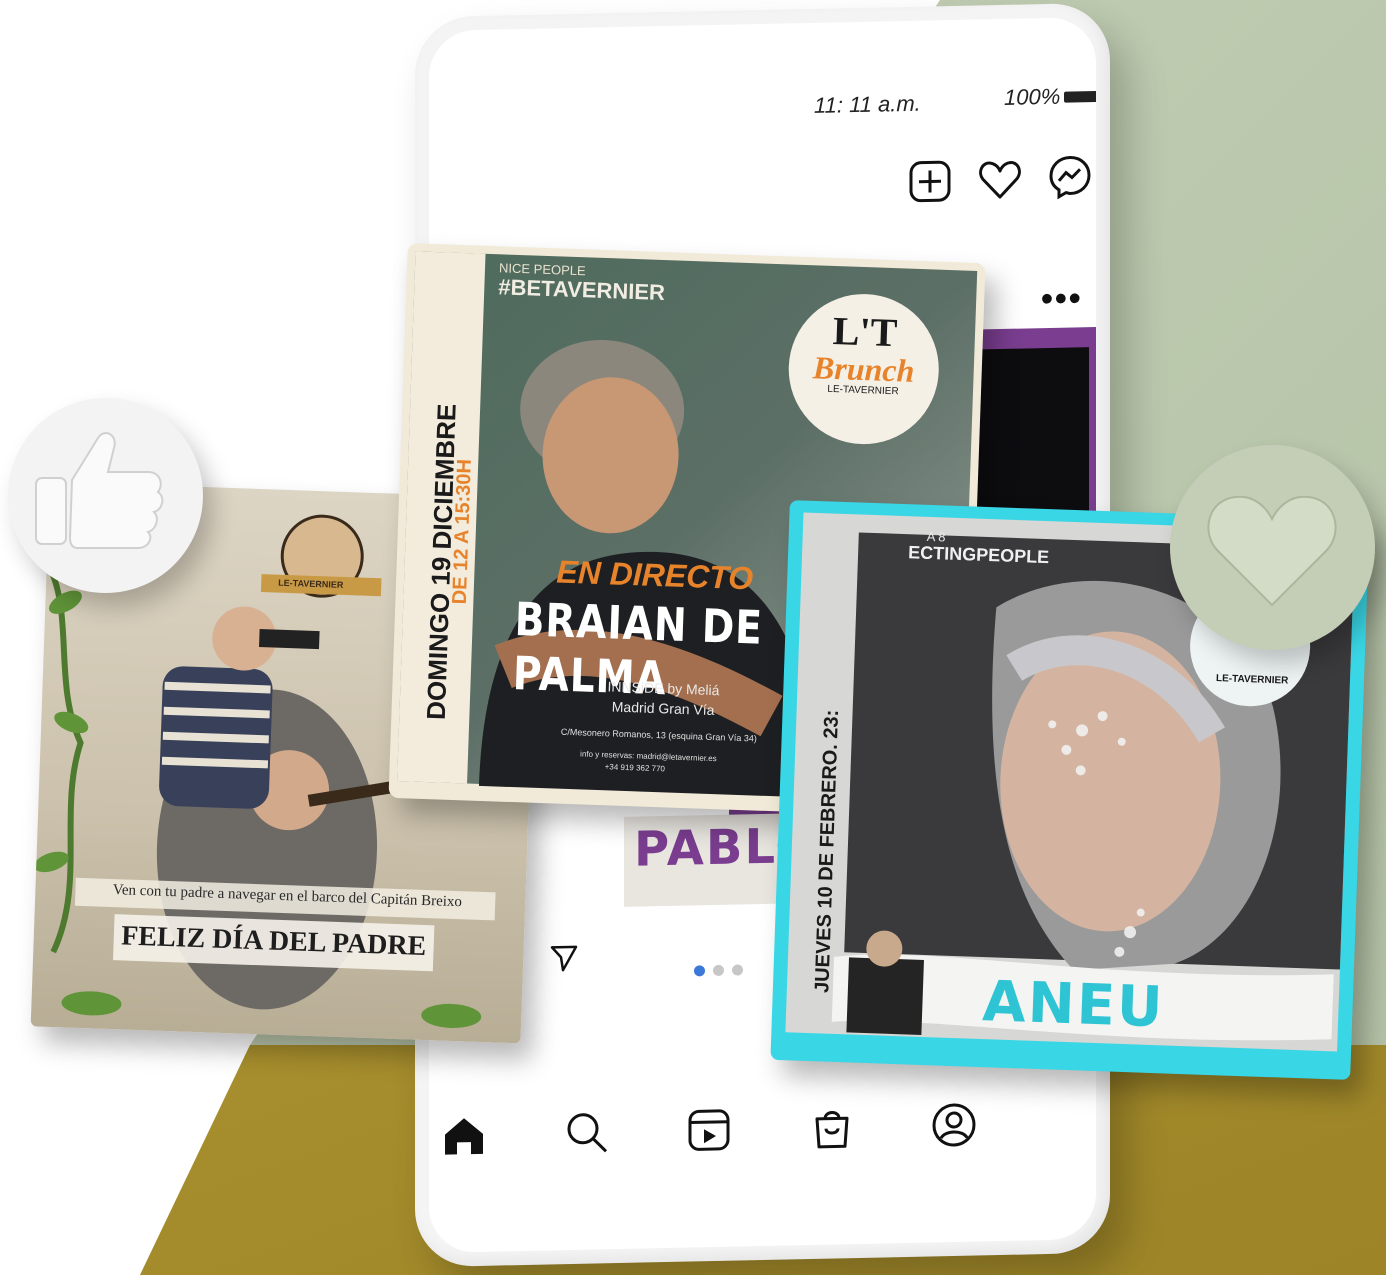 This screenshot has width=1386, height=1275. I want to click on status-time: 11: 11 a.m., so click(867, 104).